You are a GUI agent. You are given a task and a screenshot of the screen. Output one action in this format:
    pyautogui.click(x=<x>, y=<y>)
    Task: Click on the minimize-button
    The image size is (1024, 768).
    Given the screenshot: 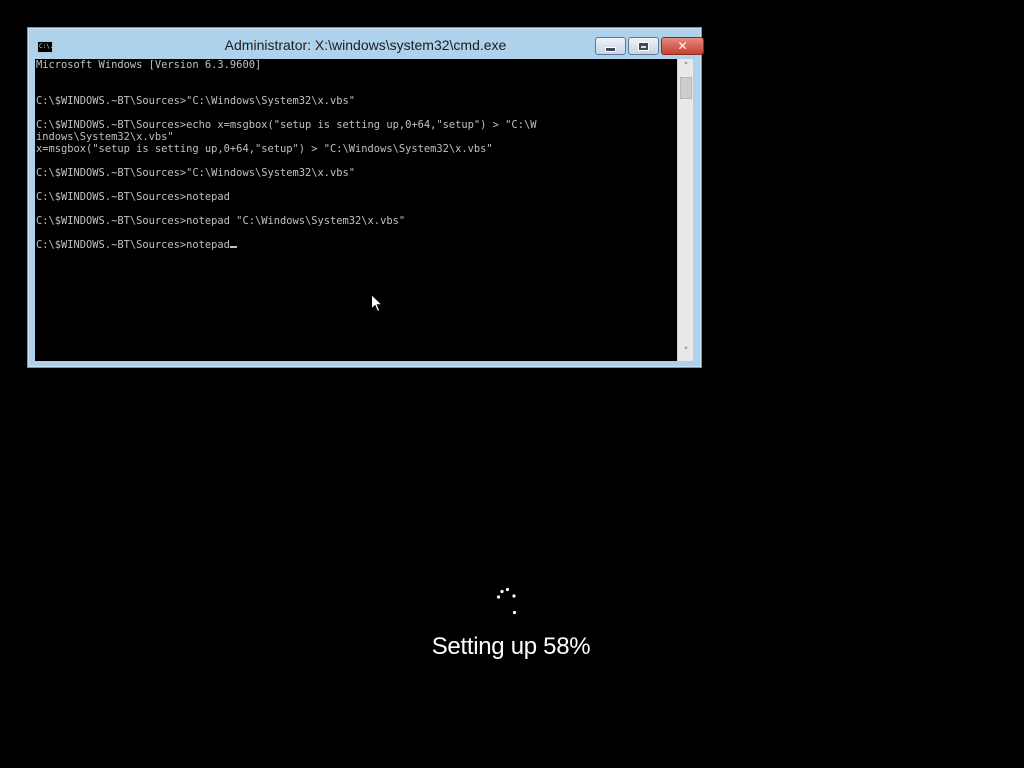 What is the action you would take?
    pyautogui.click(x=610, y=46)
    